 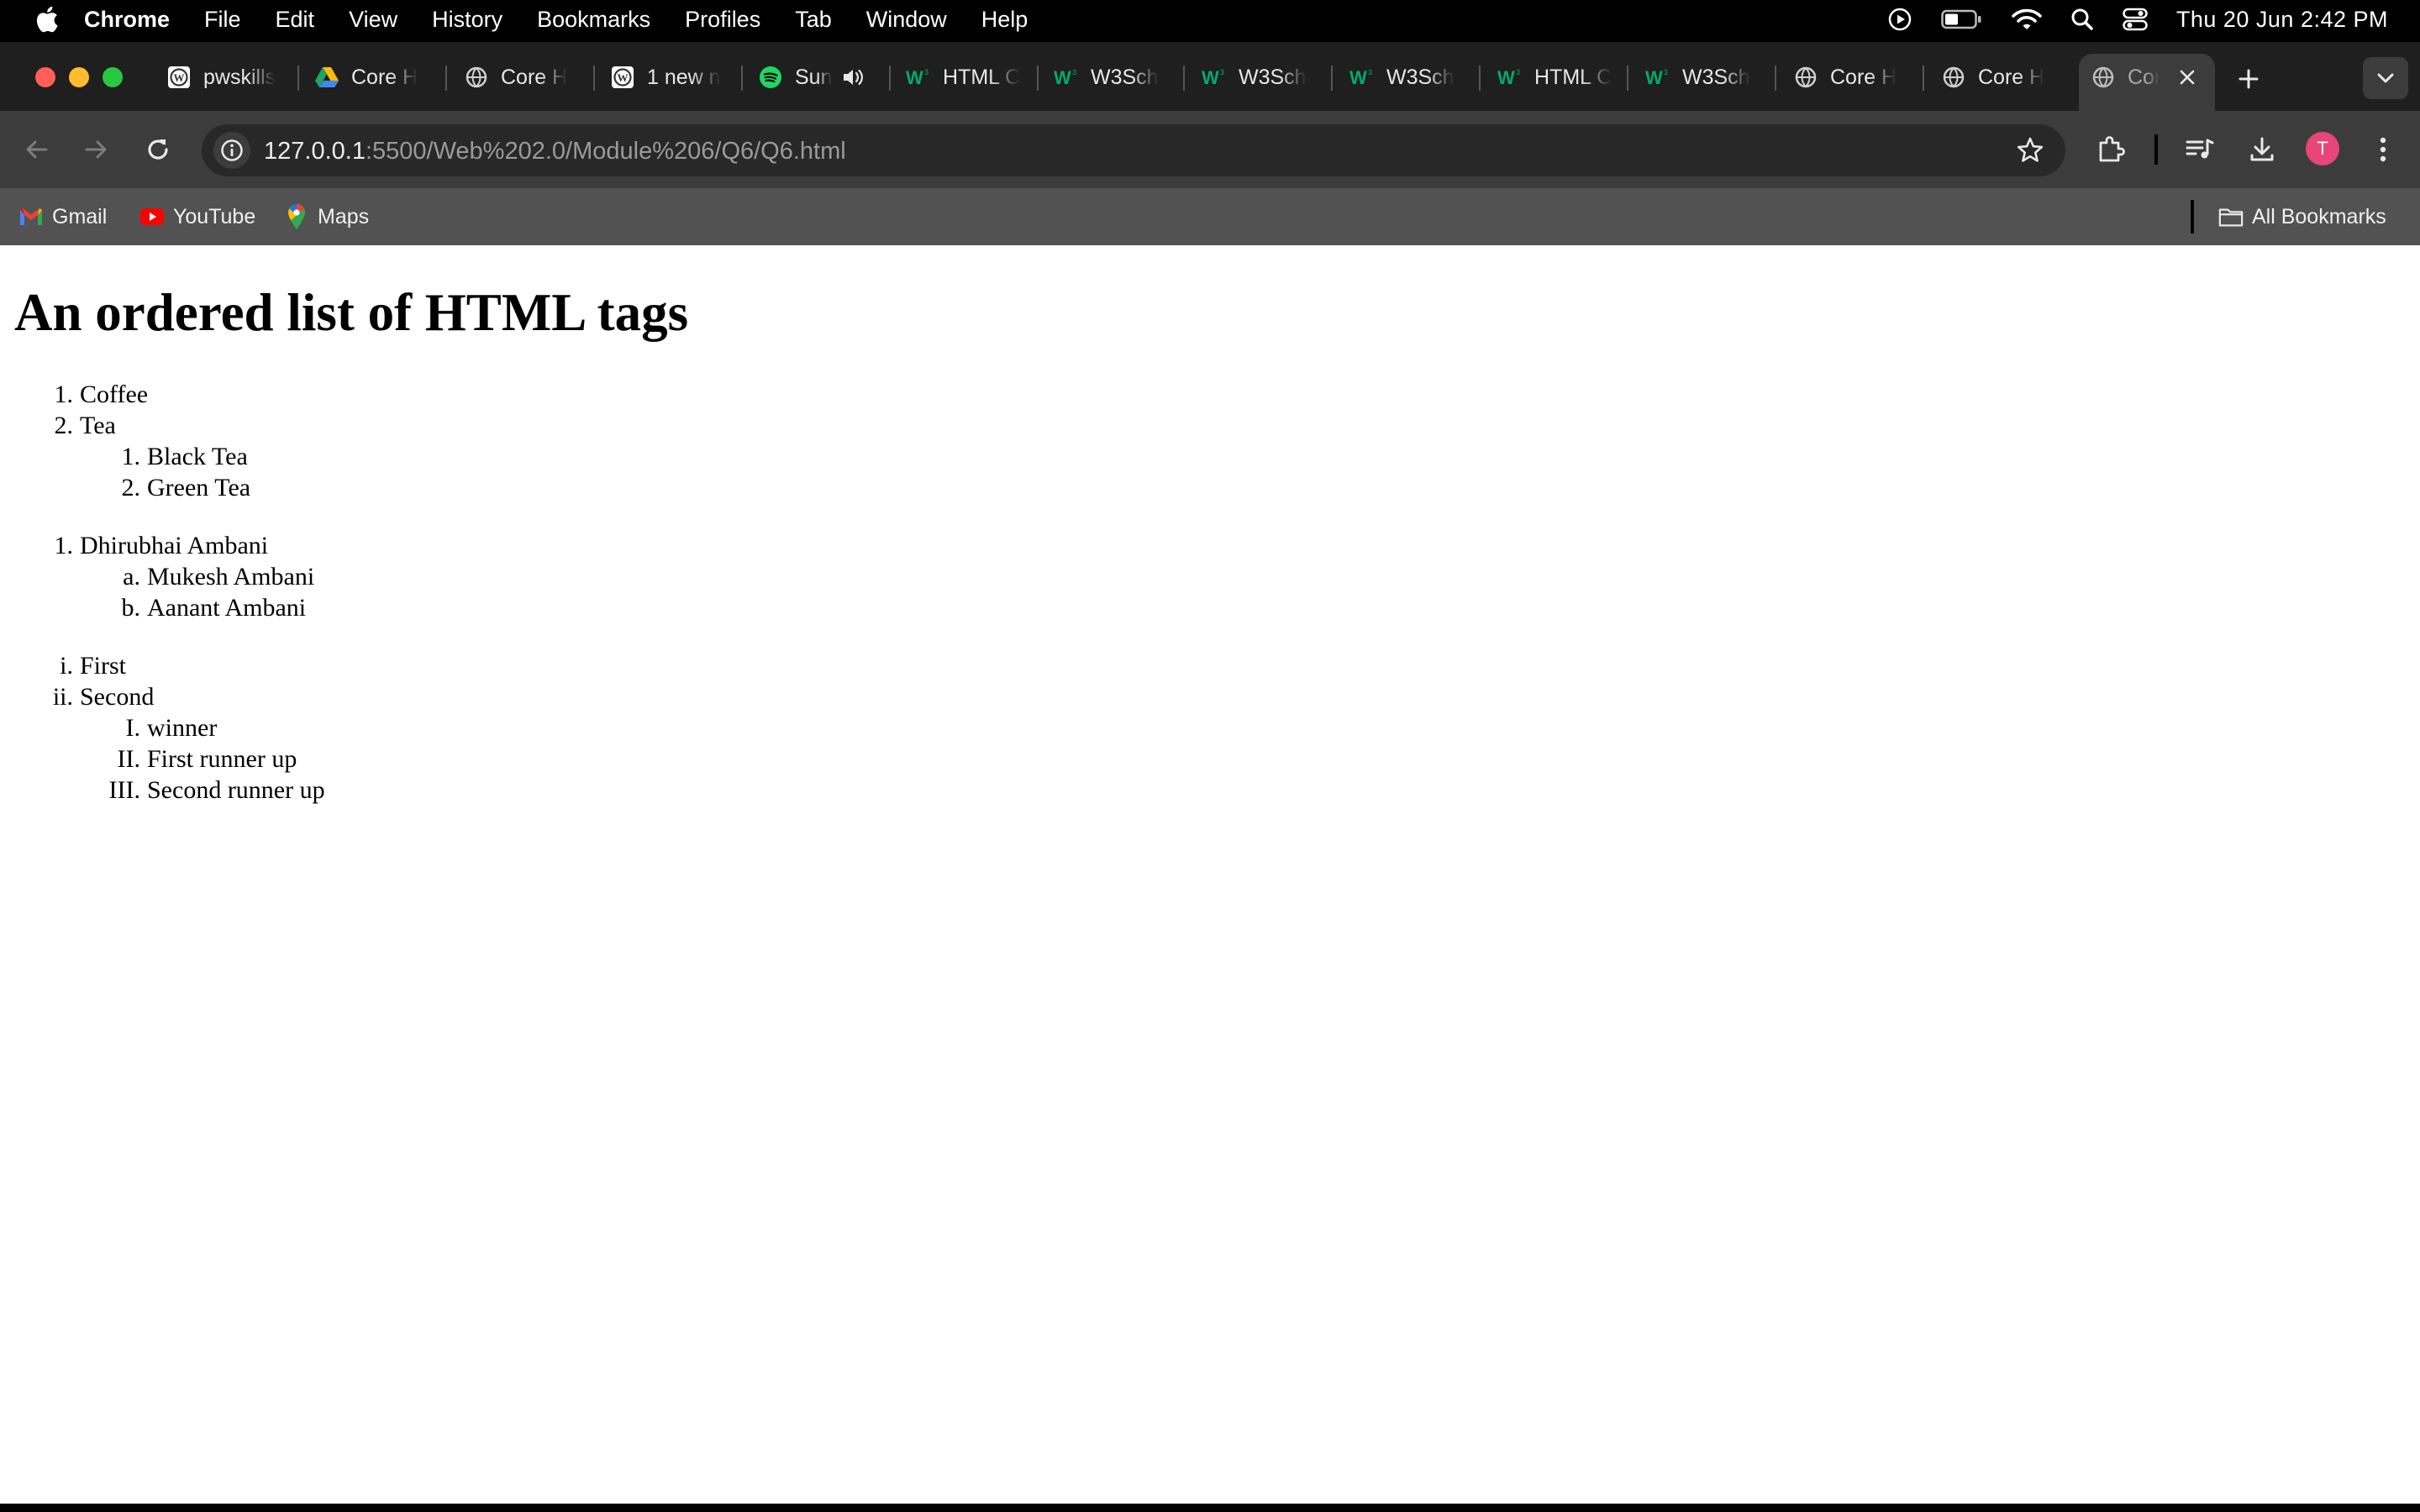 I want to click on menu-bar-clock: Thu 20 Jun 2:42 PM, so click(x=2282, y=20).